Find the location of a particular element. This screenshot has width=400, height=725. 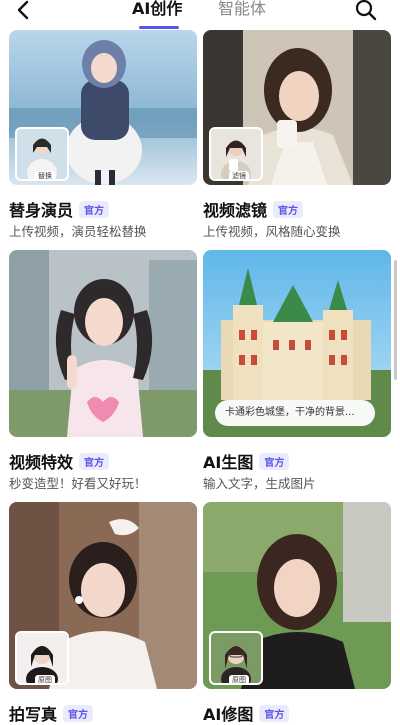

card-ai-photo-retouch: 原图 修图后 AI修图 官方 is located at coordinates (297, 613).